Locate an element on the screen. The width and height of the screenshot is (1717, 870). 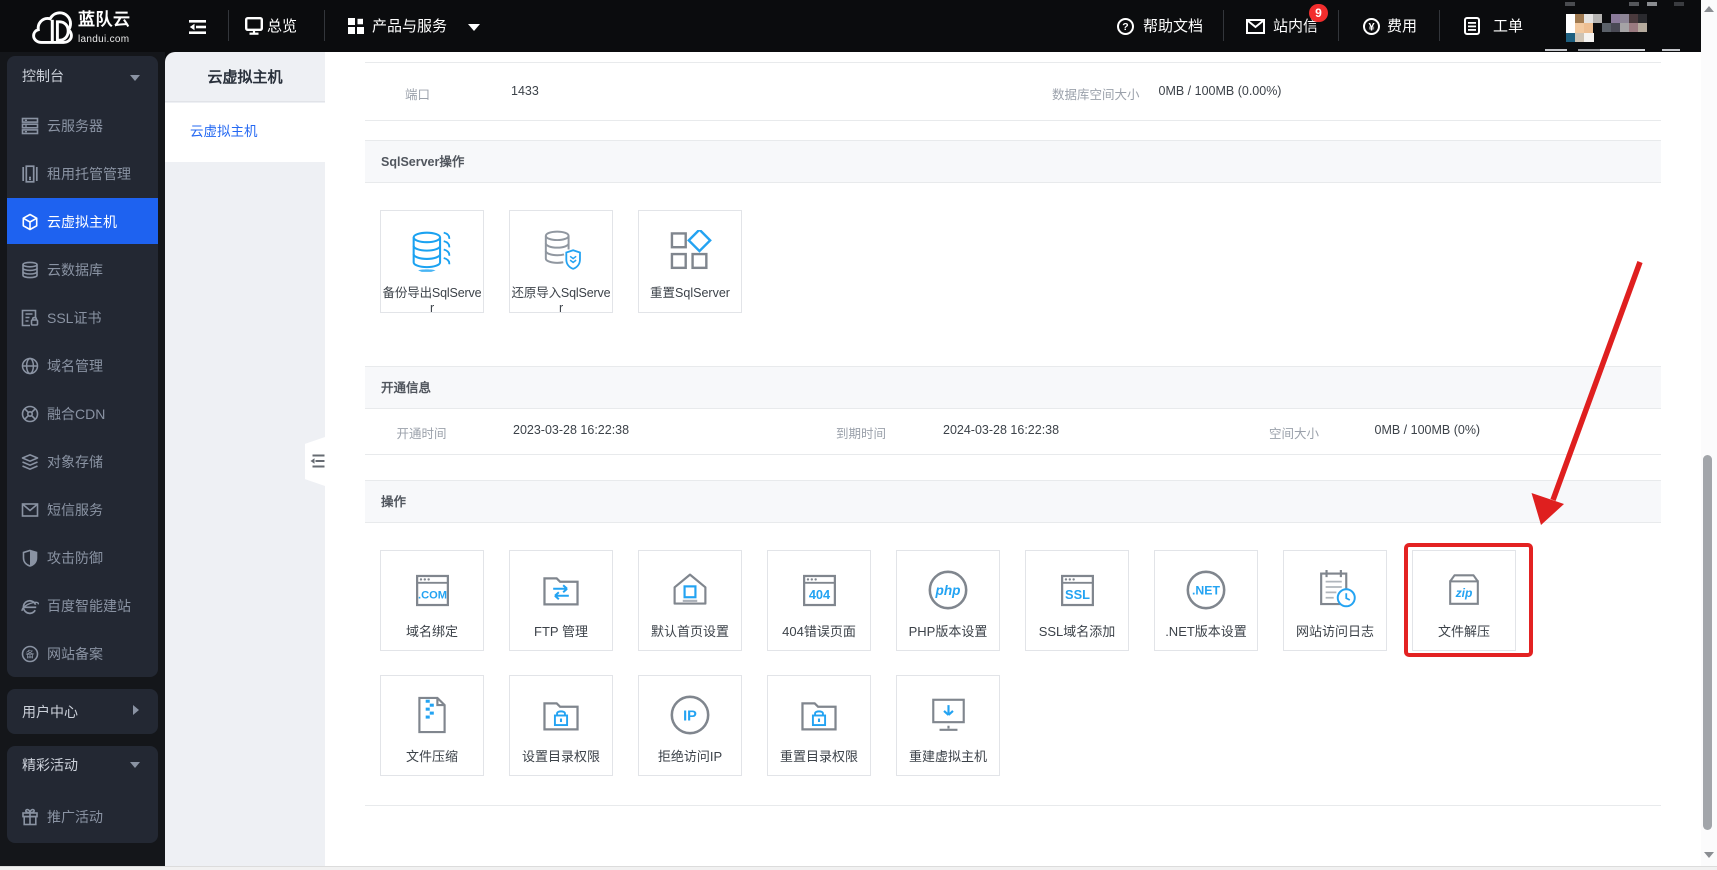
svg-text: php is located at coordinates (948, 590).